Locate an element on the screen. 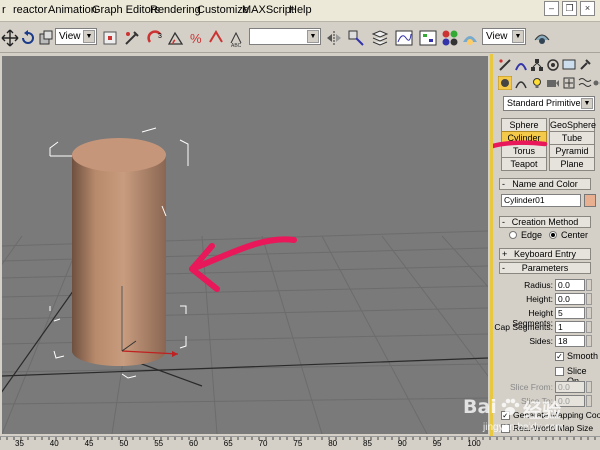  sphere-button: Sphere is located at coordinates (524, 125).